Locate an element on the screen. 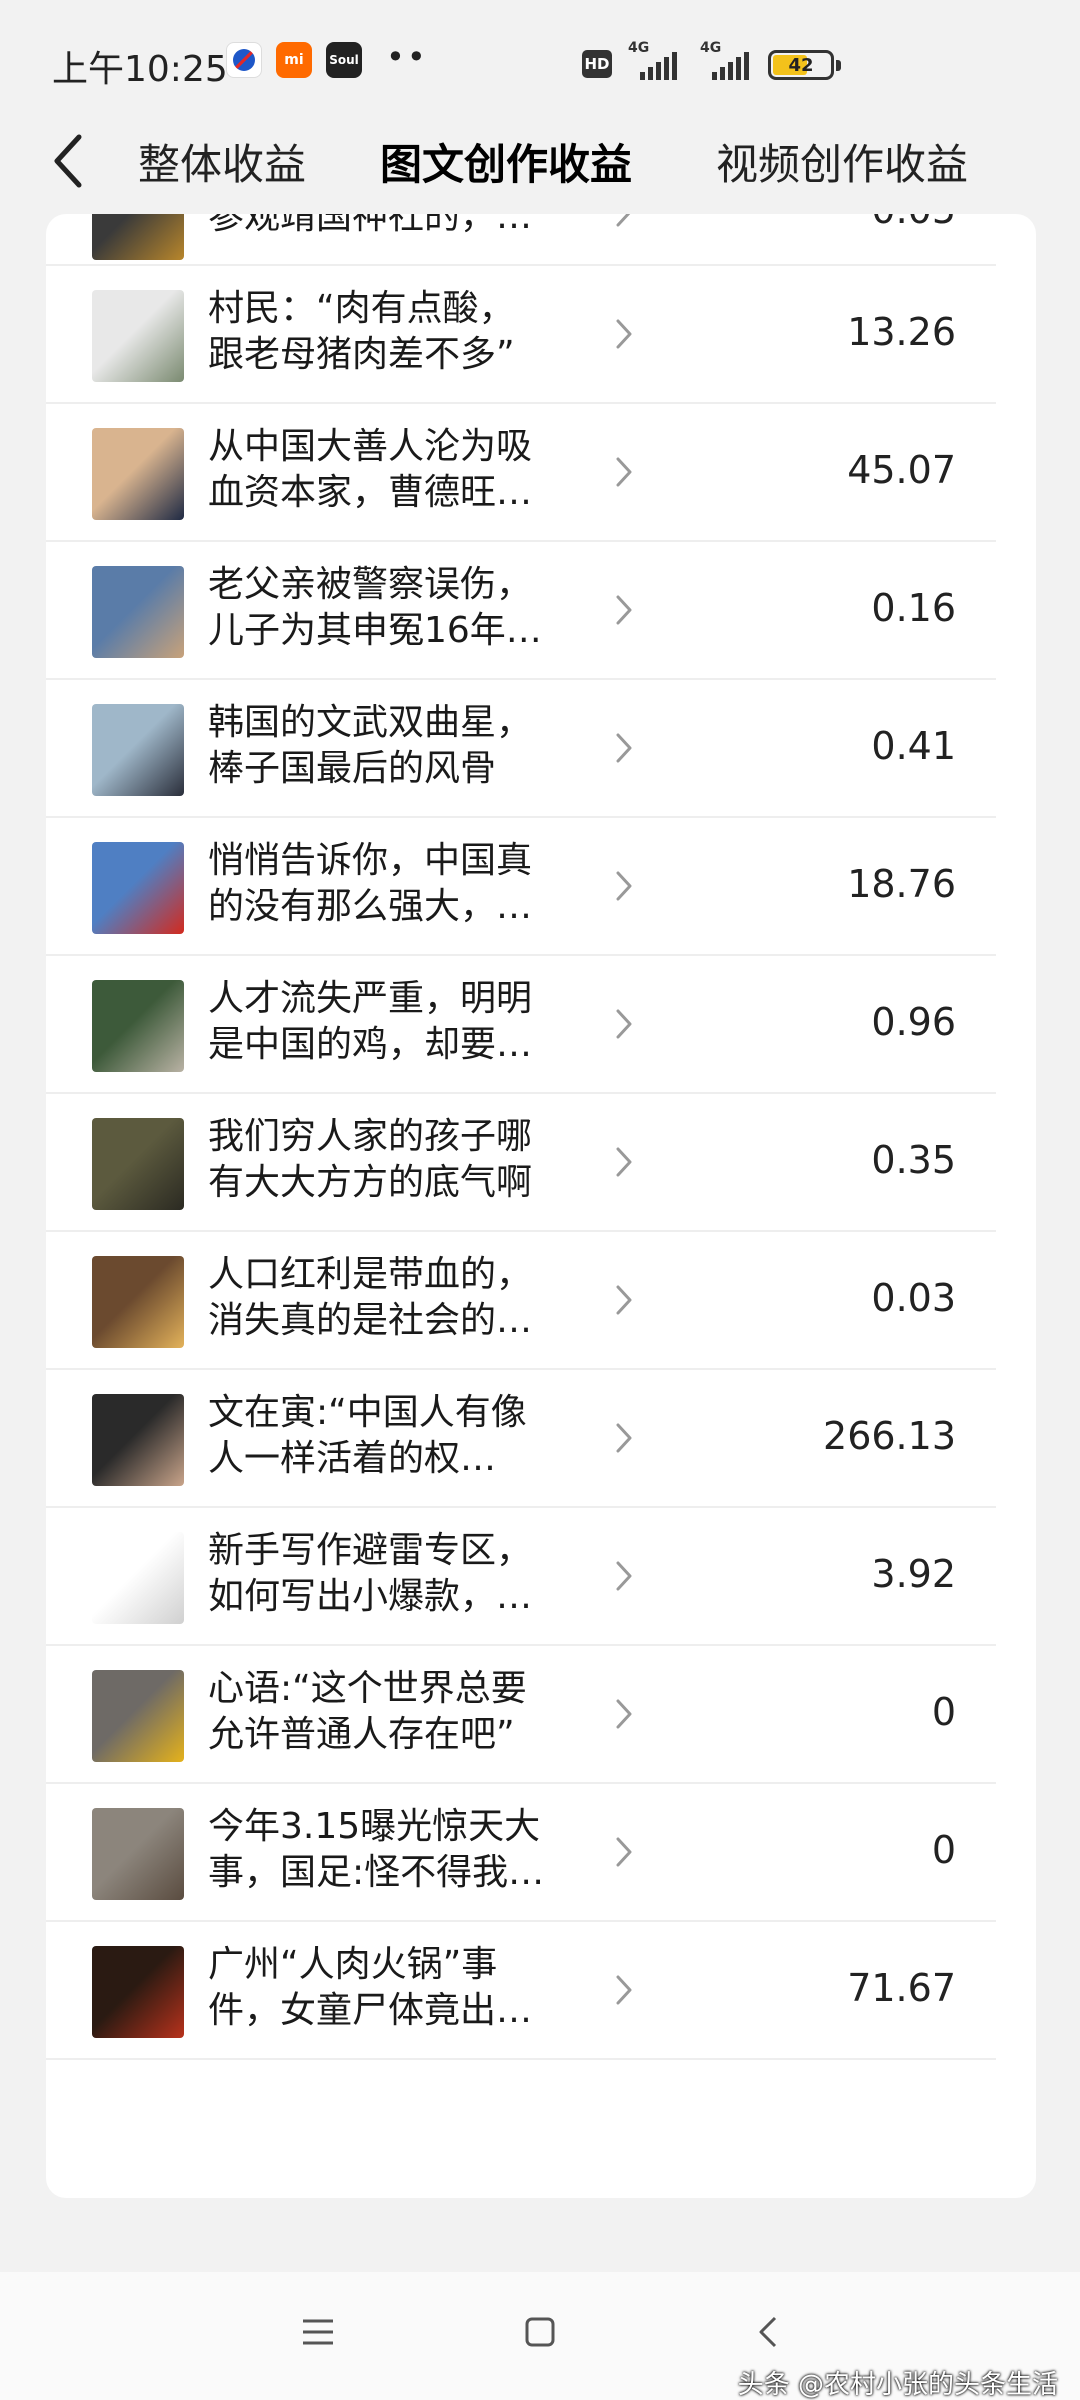  article-row: 文在寅:“中国人有像 人一样活着的权… 266.13 is located at coordinates (521, 1439).